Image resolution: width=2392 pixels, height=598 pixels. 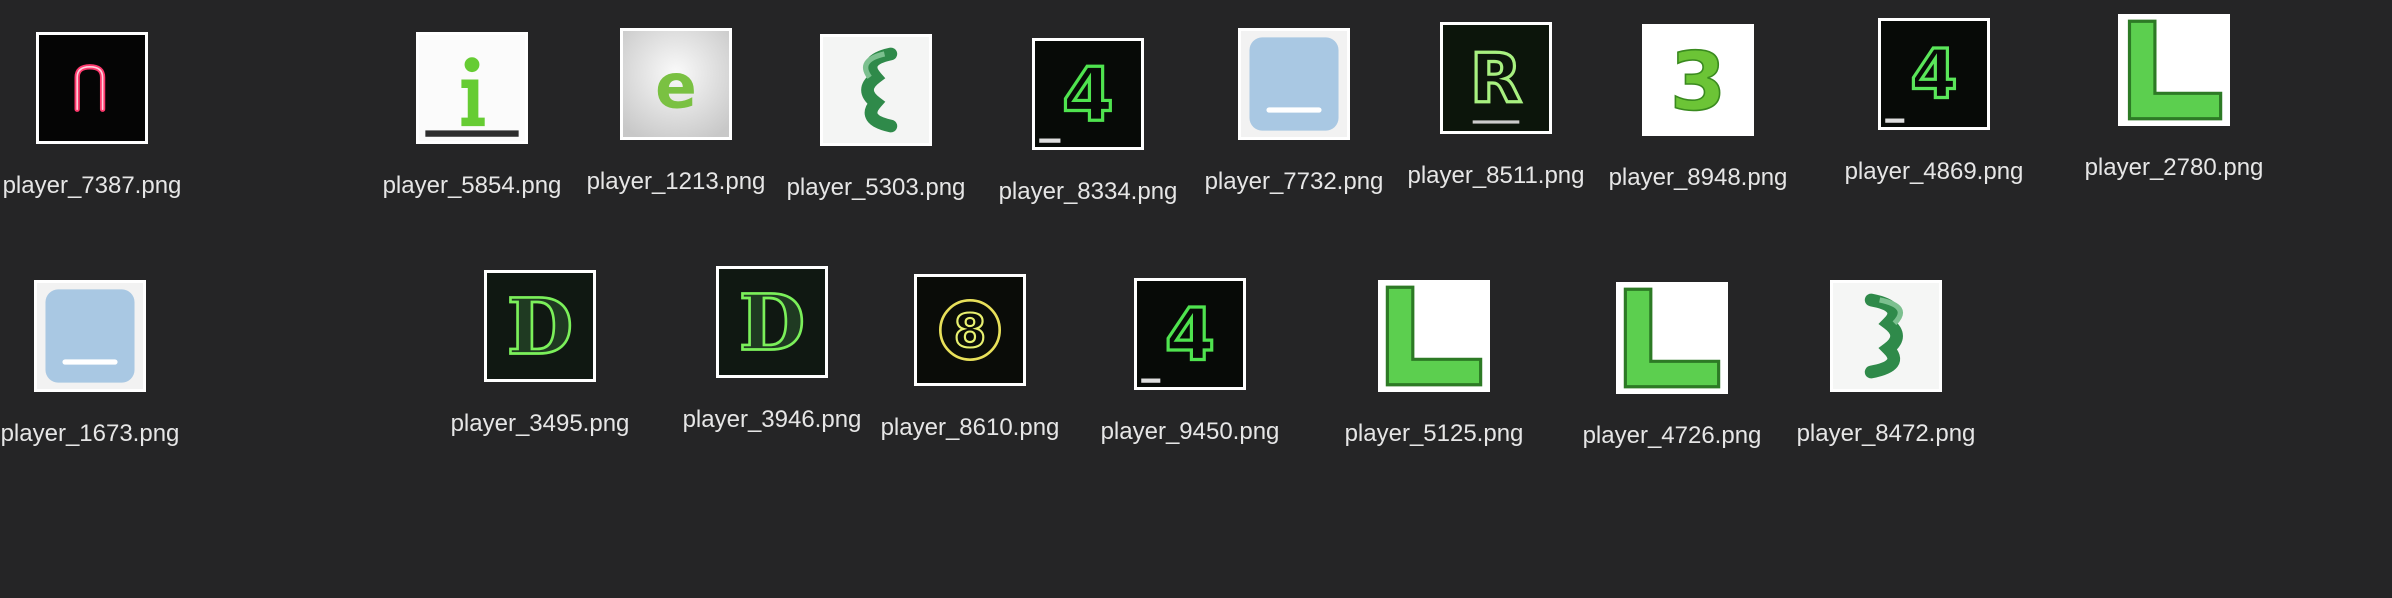 I want to click on file-name: player_7387.png, so click(x=92, y=185).